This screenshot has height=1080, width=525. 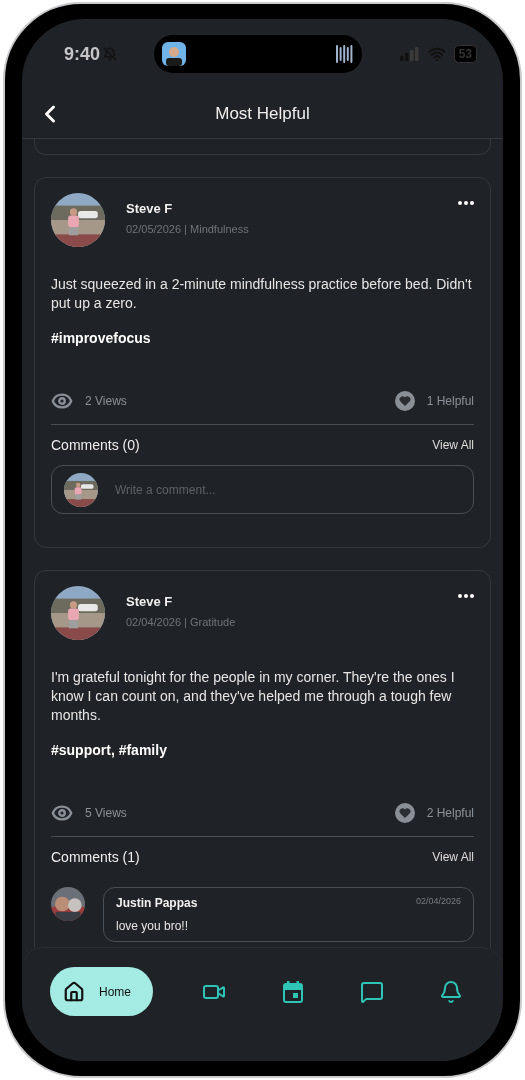 I want to click on post-text: Just squeezed in a 2-minute mindfulness practice before bed. Didn't put up a zero., so click(x=262, y=294).